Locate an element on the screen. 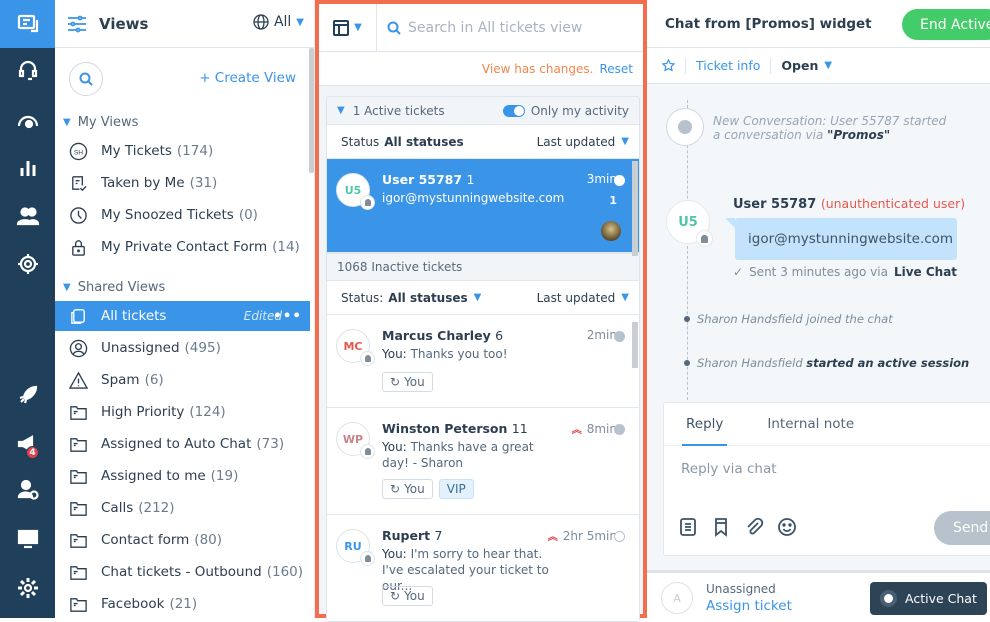  views-search-button is located at coordinates (86, 79).